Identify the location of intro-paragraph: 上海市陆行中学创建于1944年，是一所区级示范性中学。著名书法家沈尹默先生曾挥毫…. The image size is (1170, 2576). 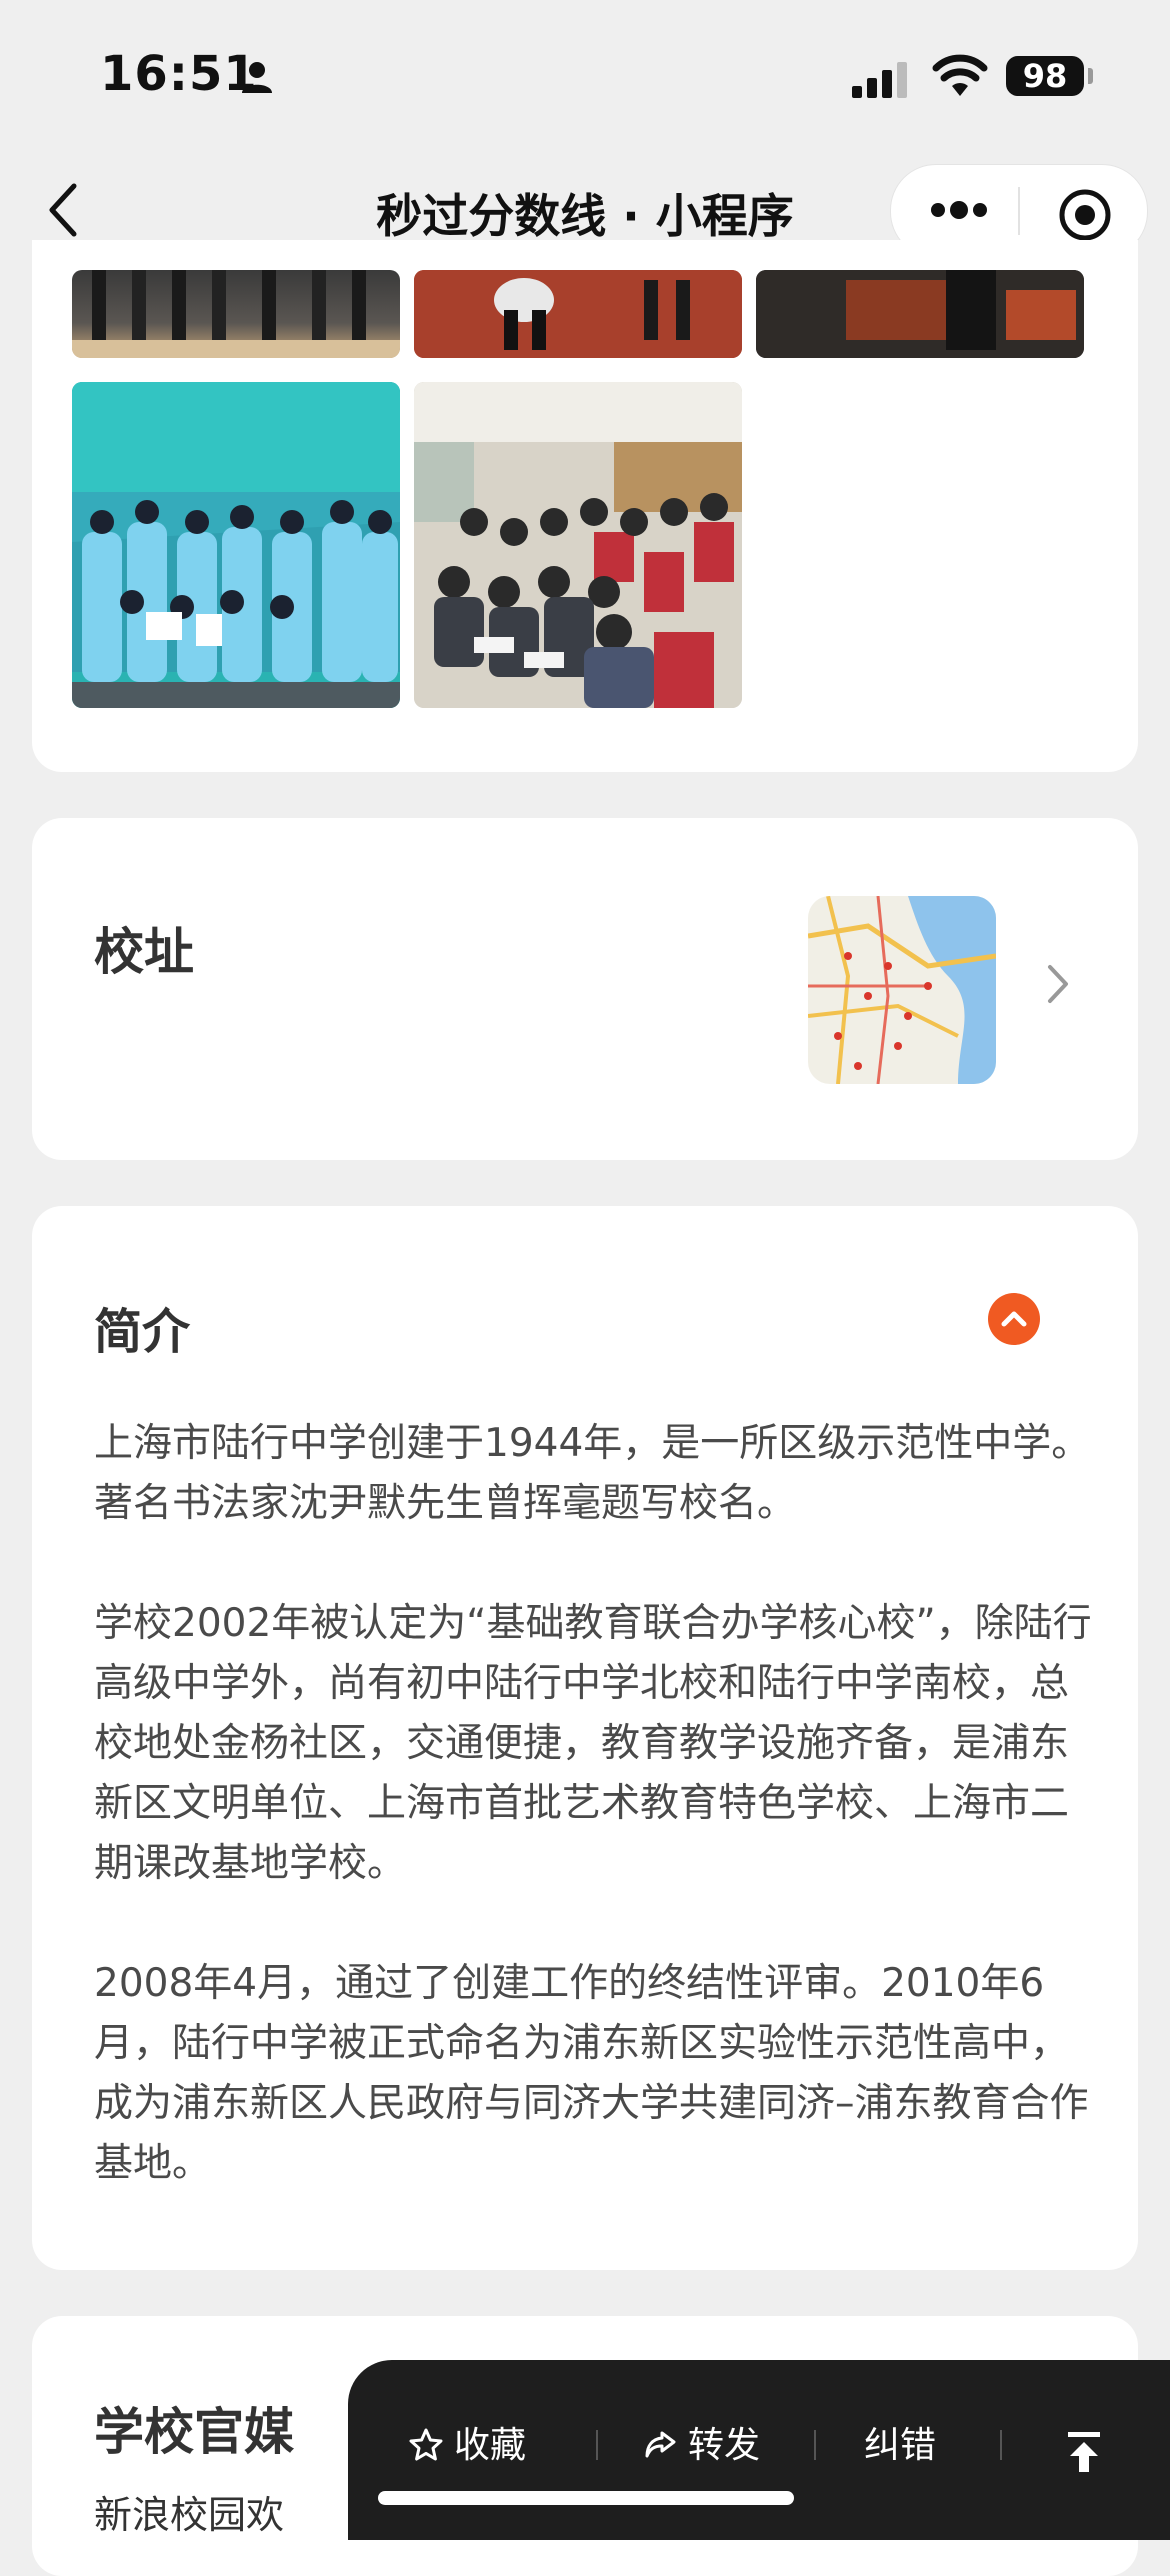
(592, 1473).